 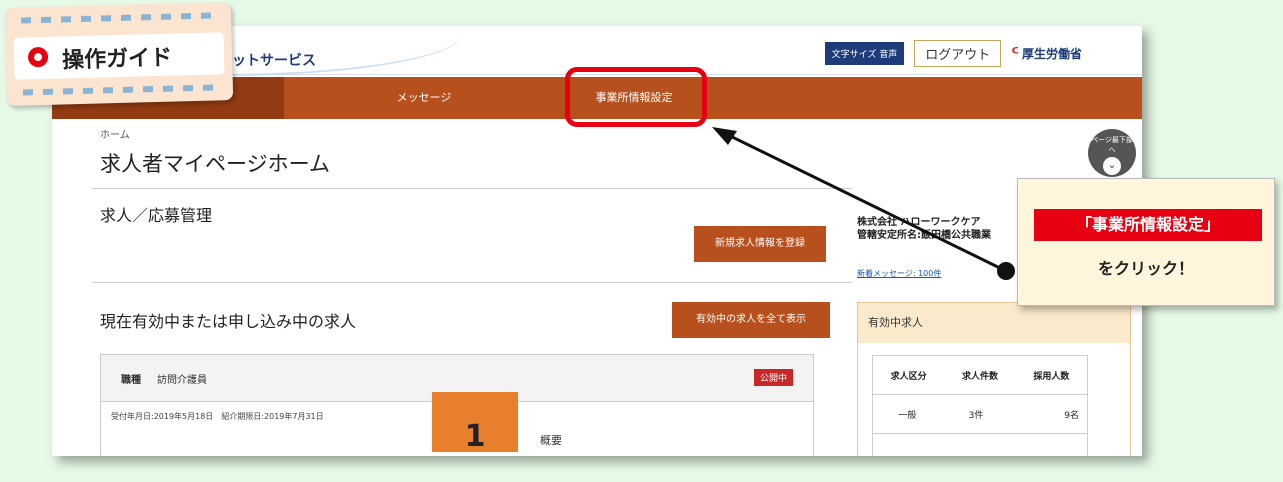 What do you see at coordinates (424, 98) in the screenshot?
I see `nav-item-messages: メッセージ` at bounding box center [424, 98].